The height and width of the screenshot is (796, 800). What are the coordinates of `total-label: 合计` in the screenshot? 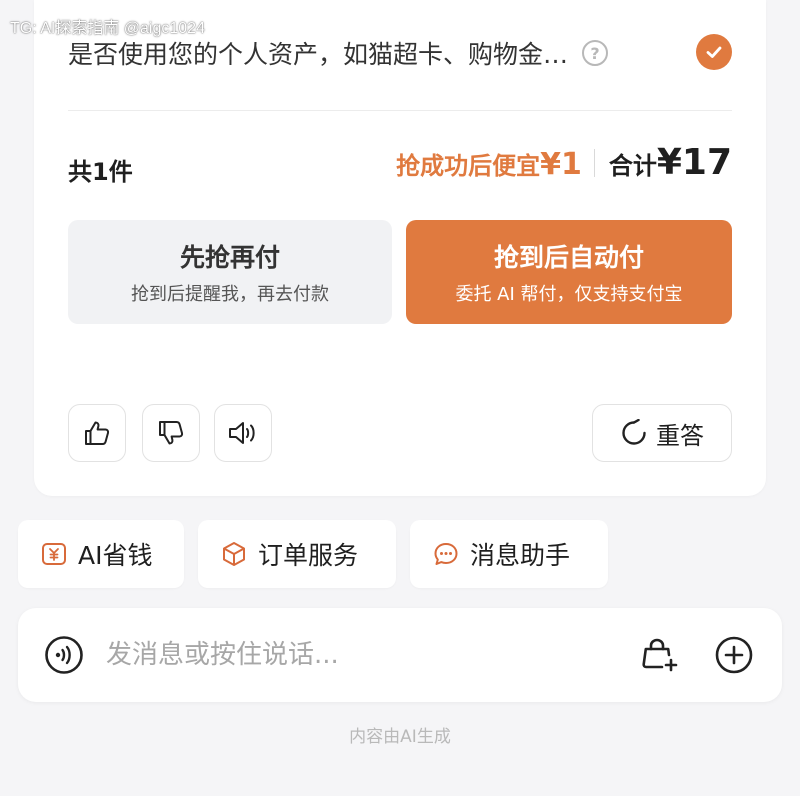 It's located at (632, 166).